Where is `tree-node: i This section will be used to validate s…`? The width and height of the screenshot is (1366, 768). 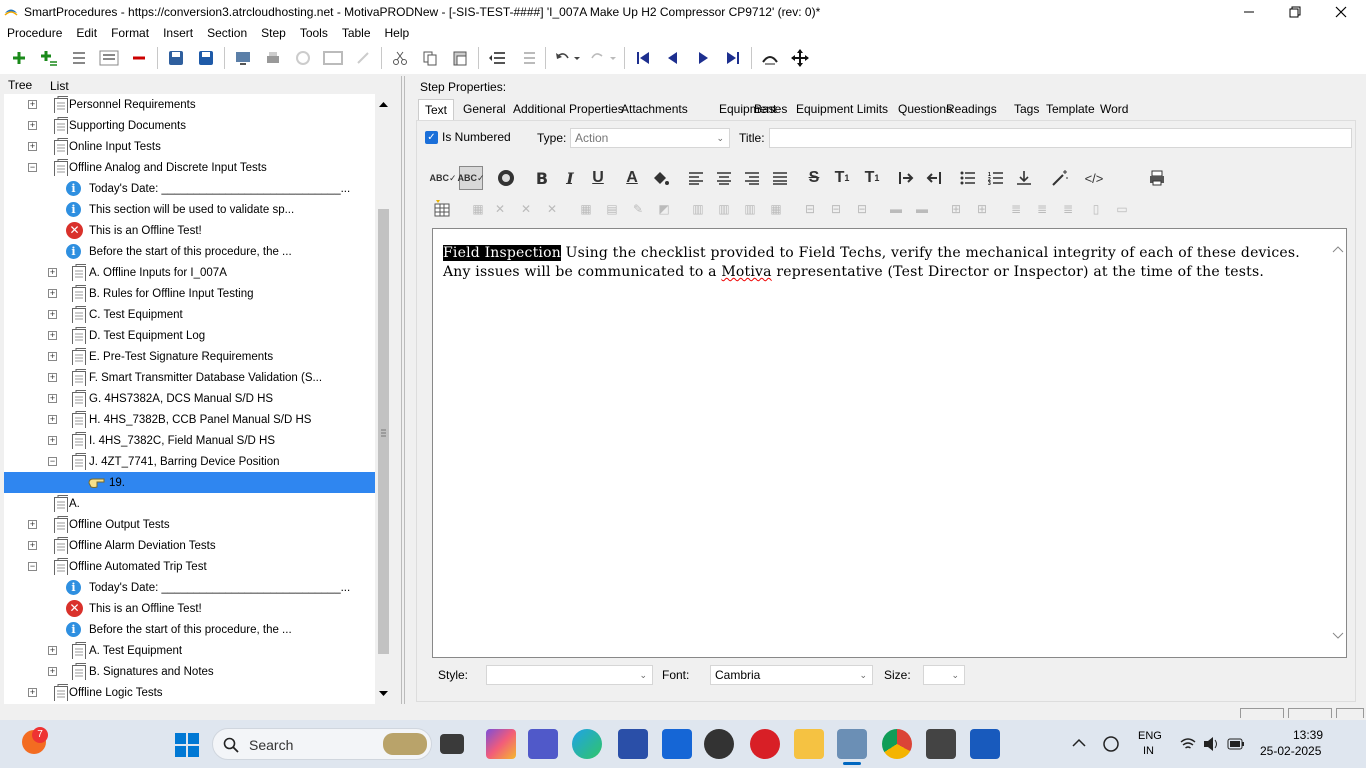
tree-node: i This section will be used to validate s… is located at coordinates (189, 209).